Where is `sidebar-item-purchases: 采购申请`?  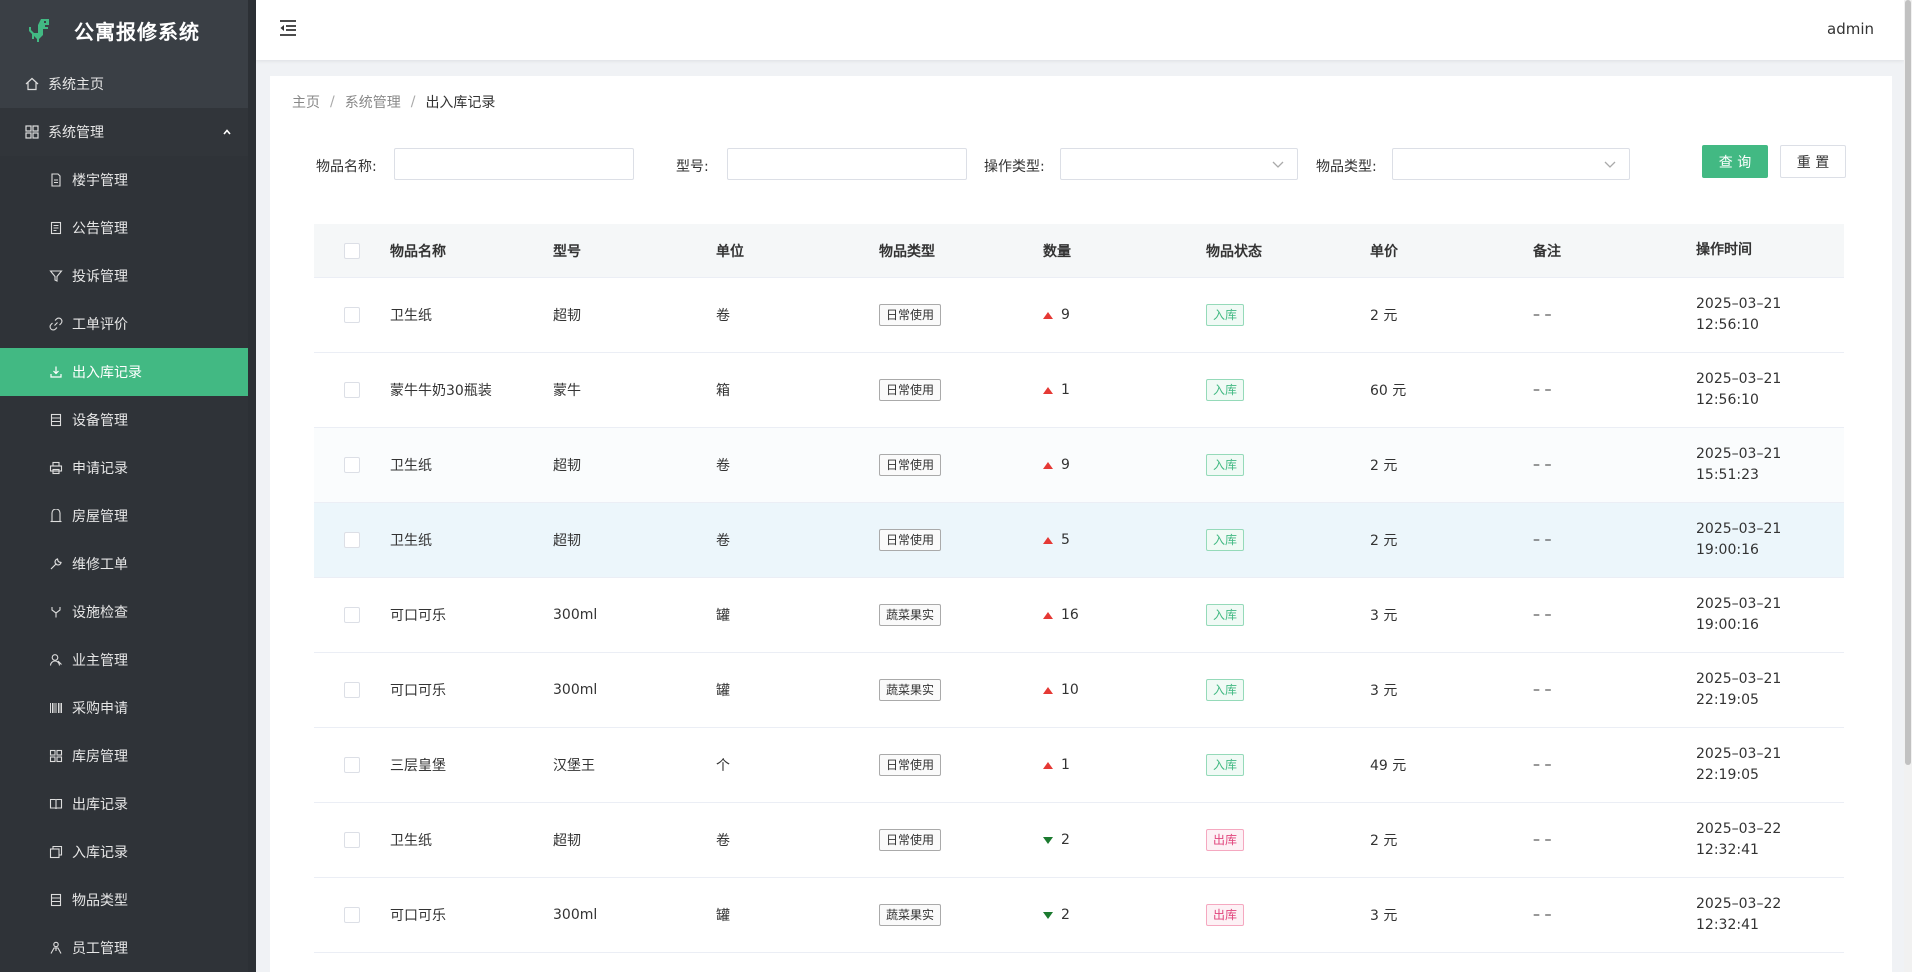 sidebar-item-purchases: 采购申请 is located at coordinates (128, 708).